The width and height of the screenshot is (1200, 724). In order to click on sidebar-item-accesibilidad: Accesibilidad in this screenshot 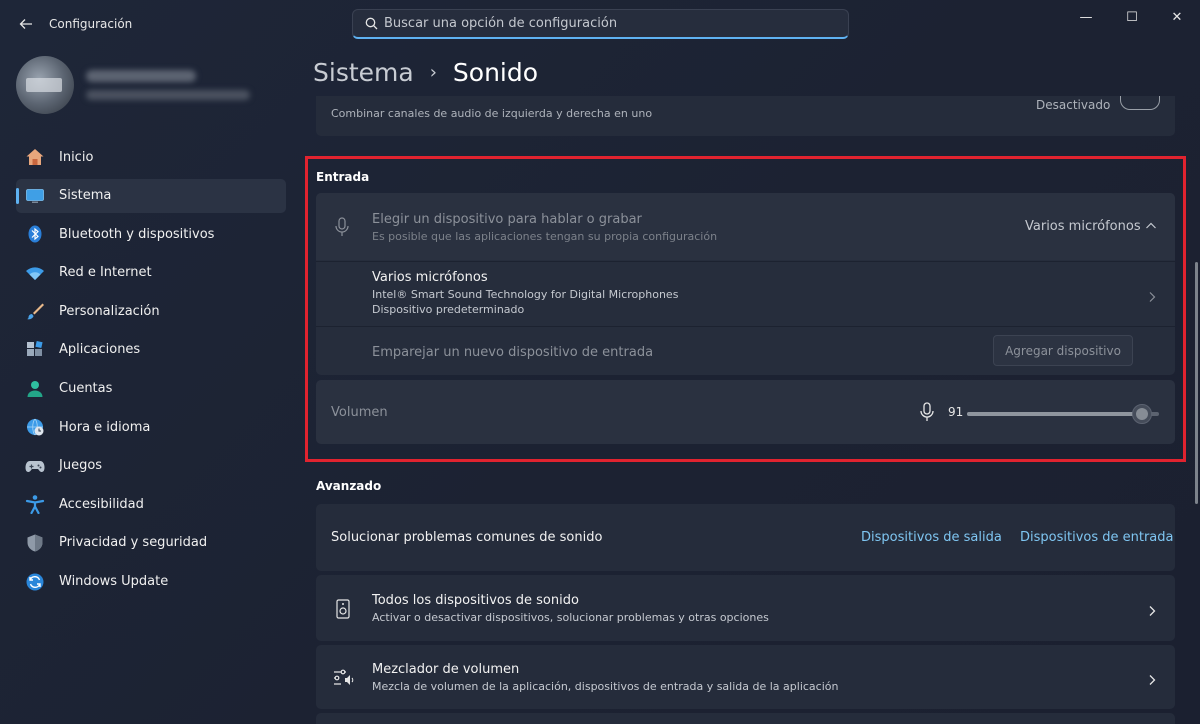, I will do `click(151, 504)`.